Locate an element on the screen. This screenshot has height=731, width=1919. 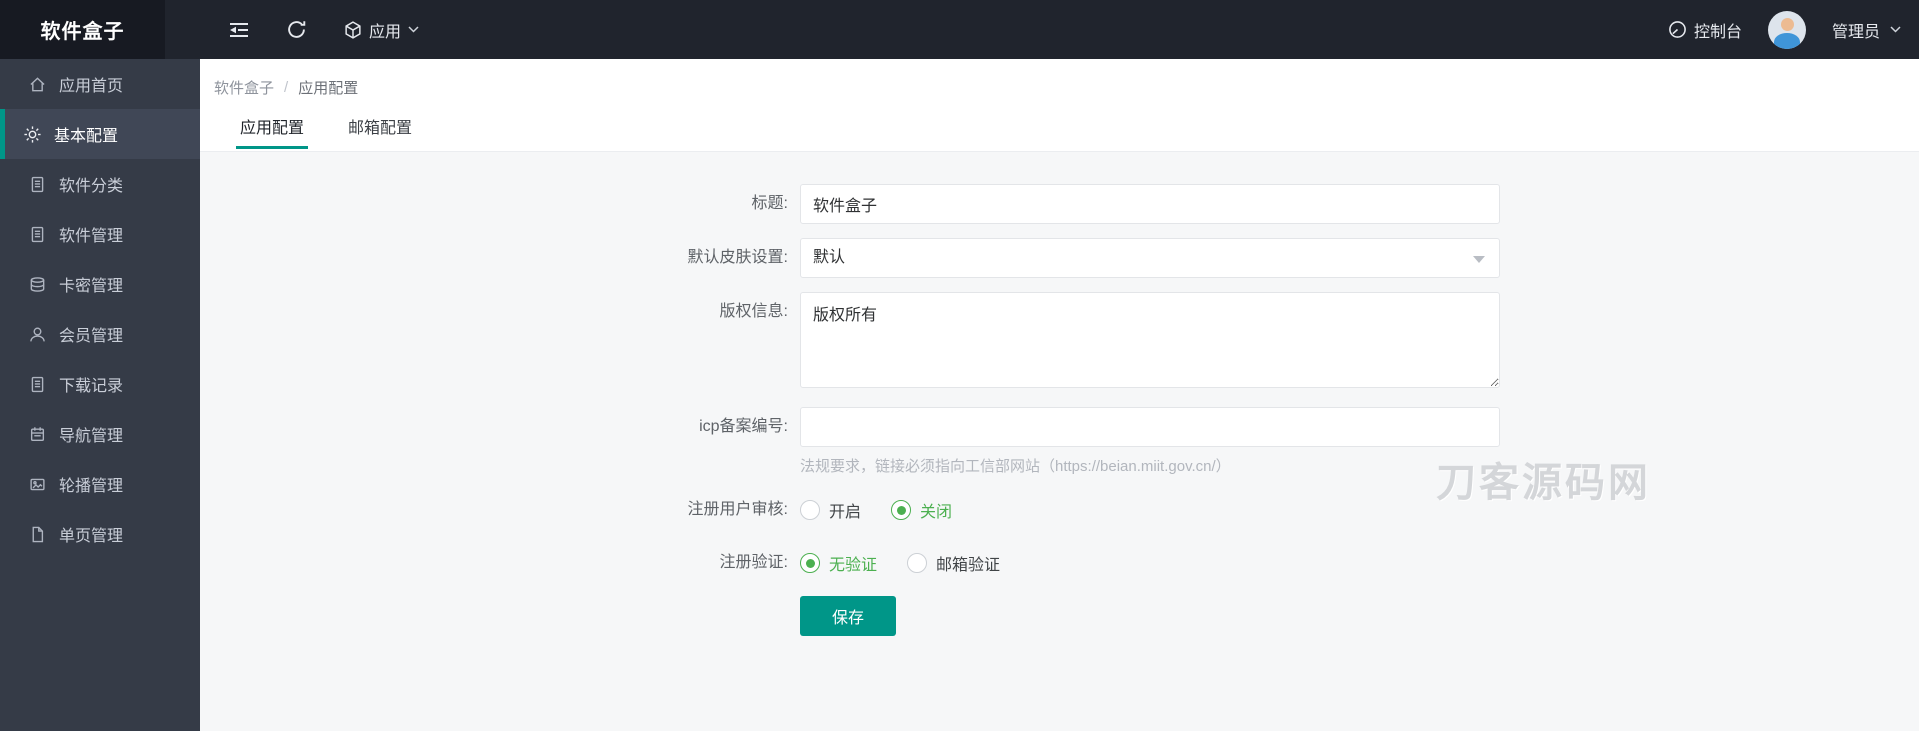
form-row-copyright: 版权信息: 版权所有 is located at coordinates (1289, 342).